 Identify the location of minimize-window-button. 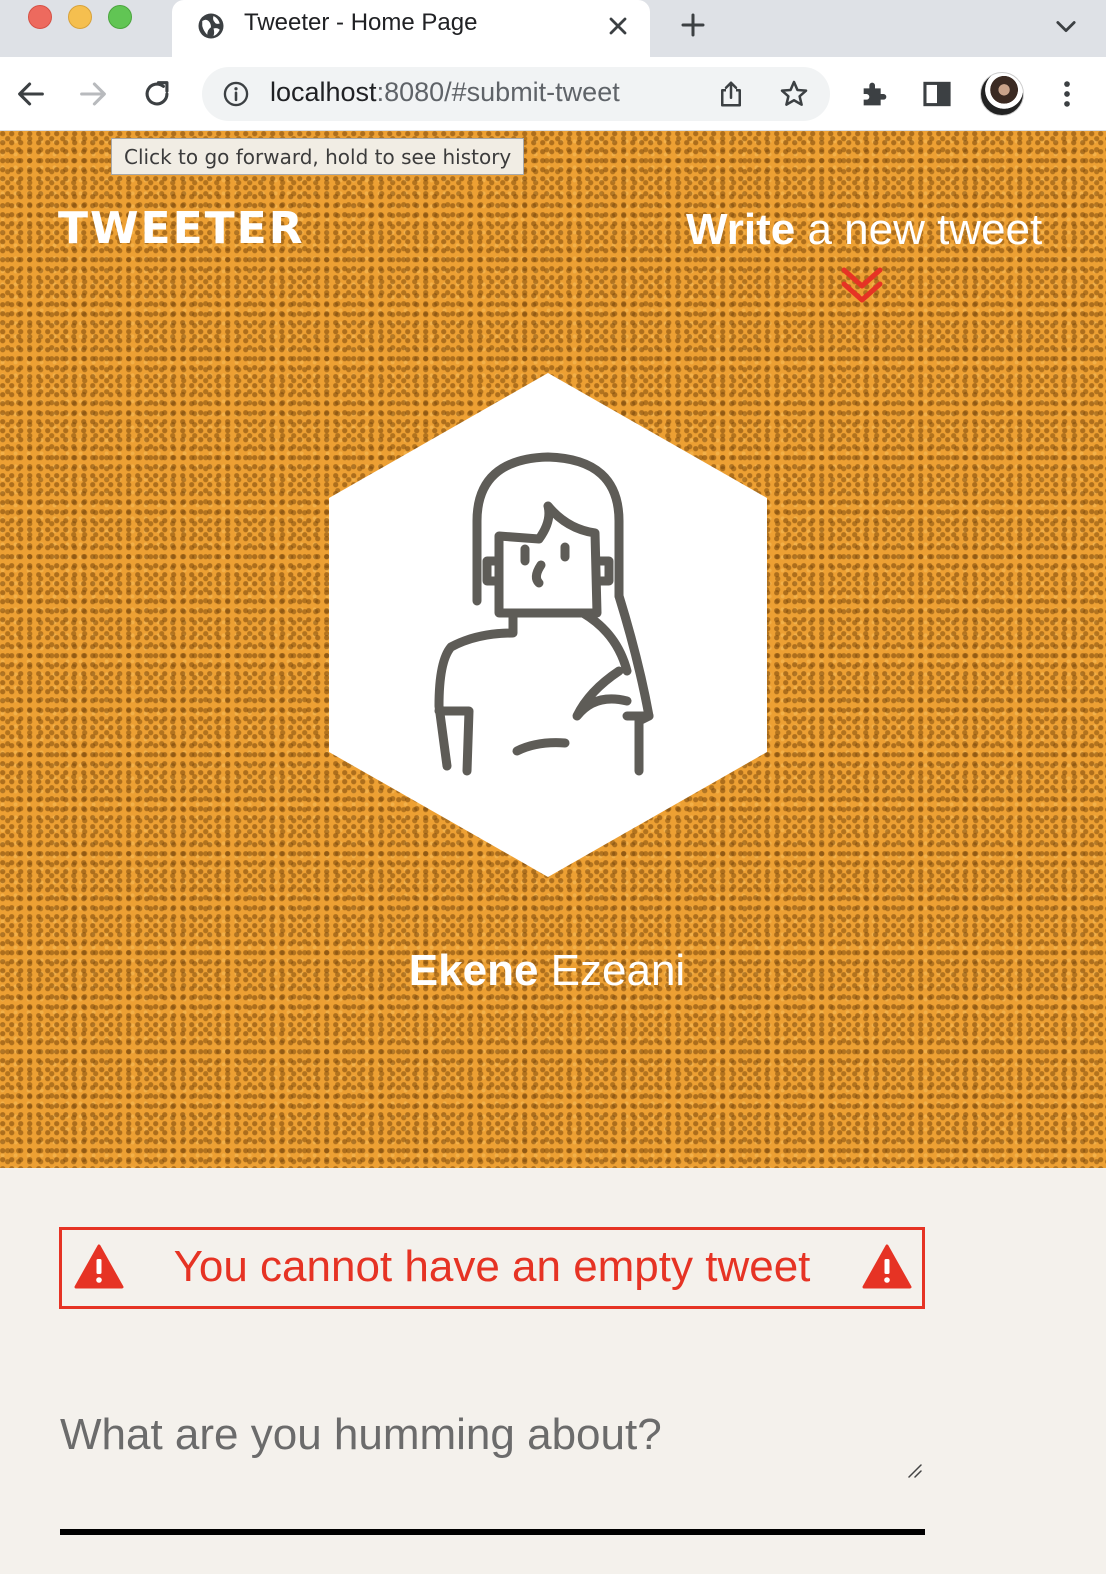
(80, 17).